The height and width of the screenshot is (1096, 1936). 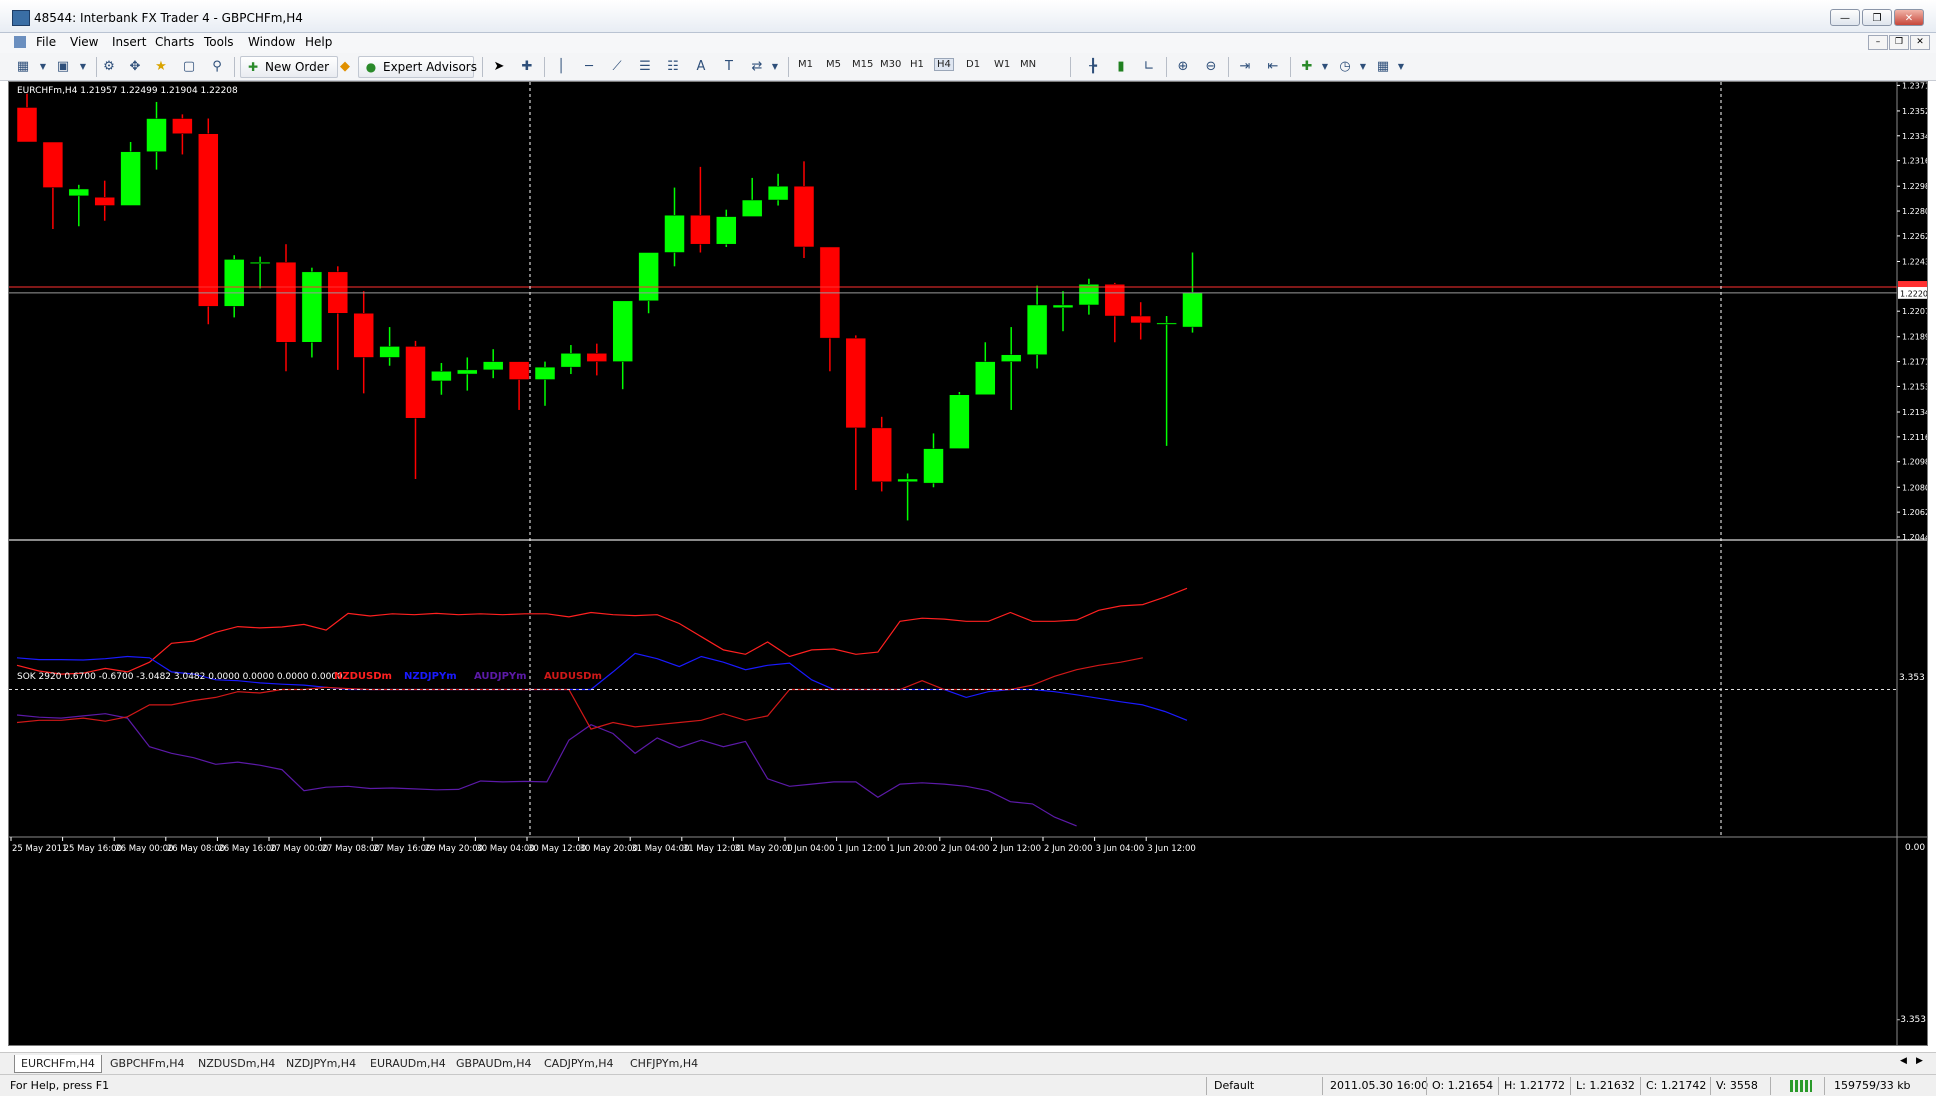 I want to click on arrows-icon: ⇄, so click(x=757, y=67).